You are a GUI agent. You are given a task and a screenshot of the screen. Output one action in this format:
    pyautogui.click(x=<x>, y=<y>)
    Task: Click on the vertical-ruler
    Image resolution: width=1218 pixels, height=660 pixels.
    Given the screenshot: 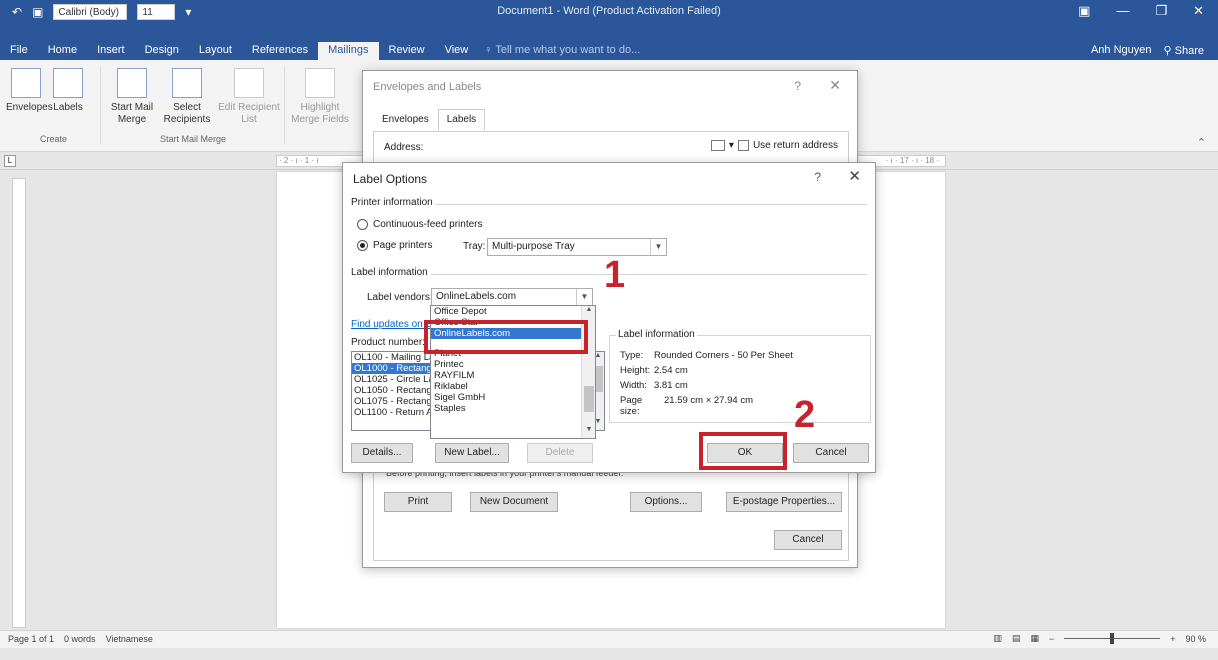 What is the action you would take?
    pyautogui.click(x=19, y=403)
    